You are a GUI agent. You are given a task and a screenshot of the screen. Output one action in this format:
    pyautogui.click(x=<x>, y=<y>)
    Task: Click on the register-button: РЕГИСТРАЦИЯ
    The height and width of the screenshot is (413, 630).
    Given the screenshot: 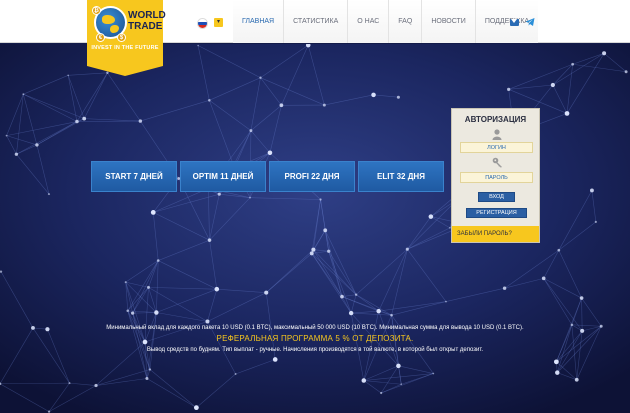 What is the action you would take?
    pyautogui.click(x=496, y=213)
    